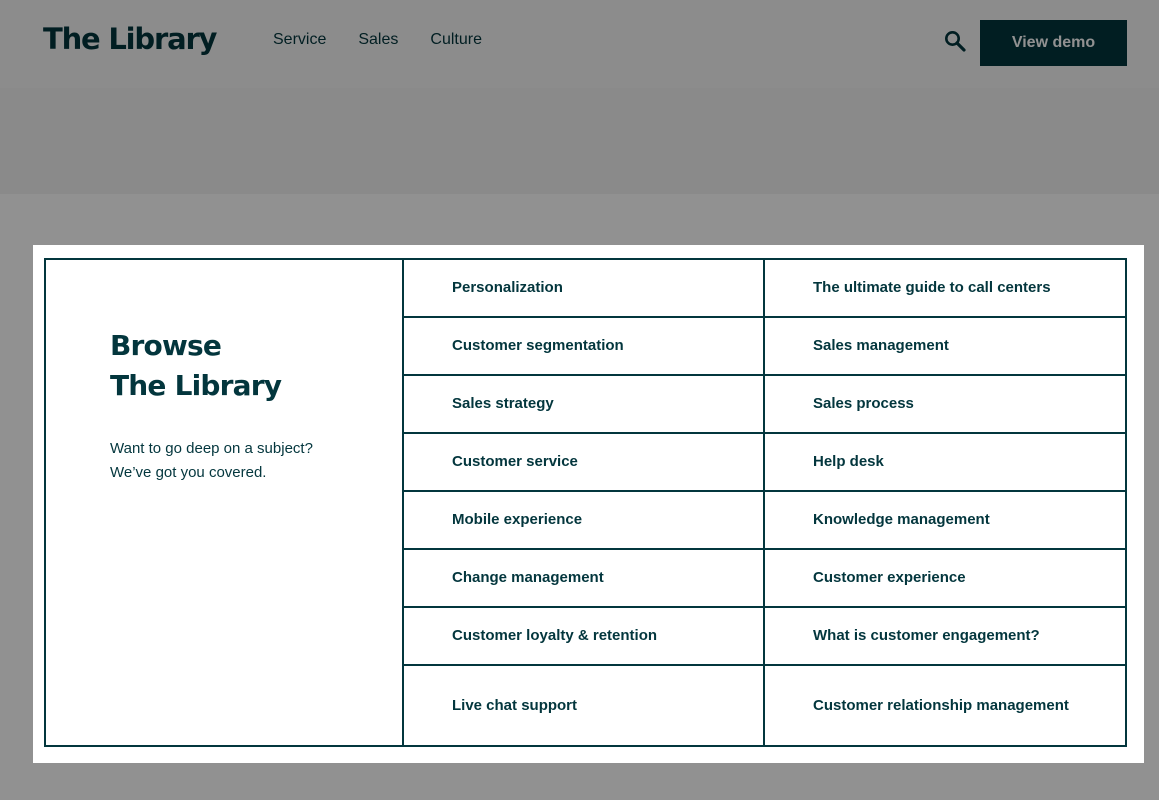 This screenshot has height=800, width=1159. I want to click on topic-link-sales-management: Sales management, so click(945, 347).